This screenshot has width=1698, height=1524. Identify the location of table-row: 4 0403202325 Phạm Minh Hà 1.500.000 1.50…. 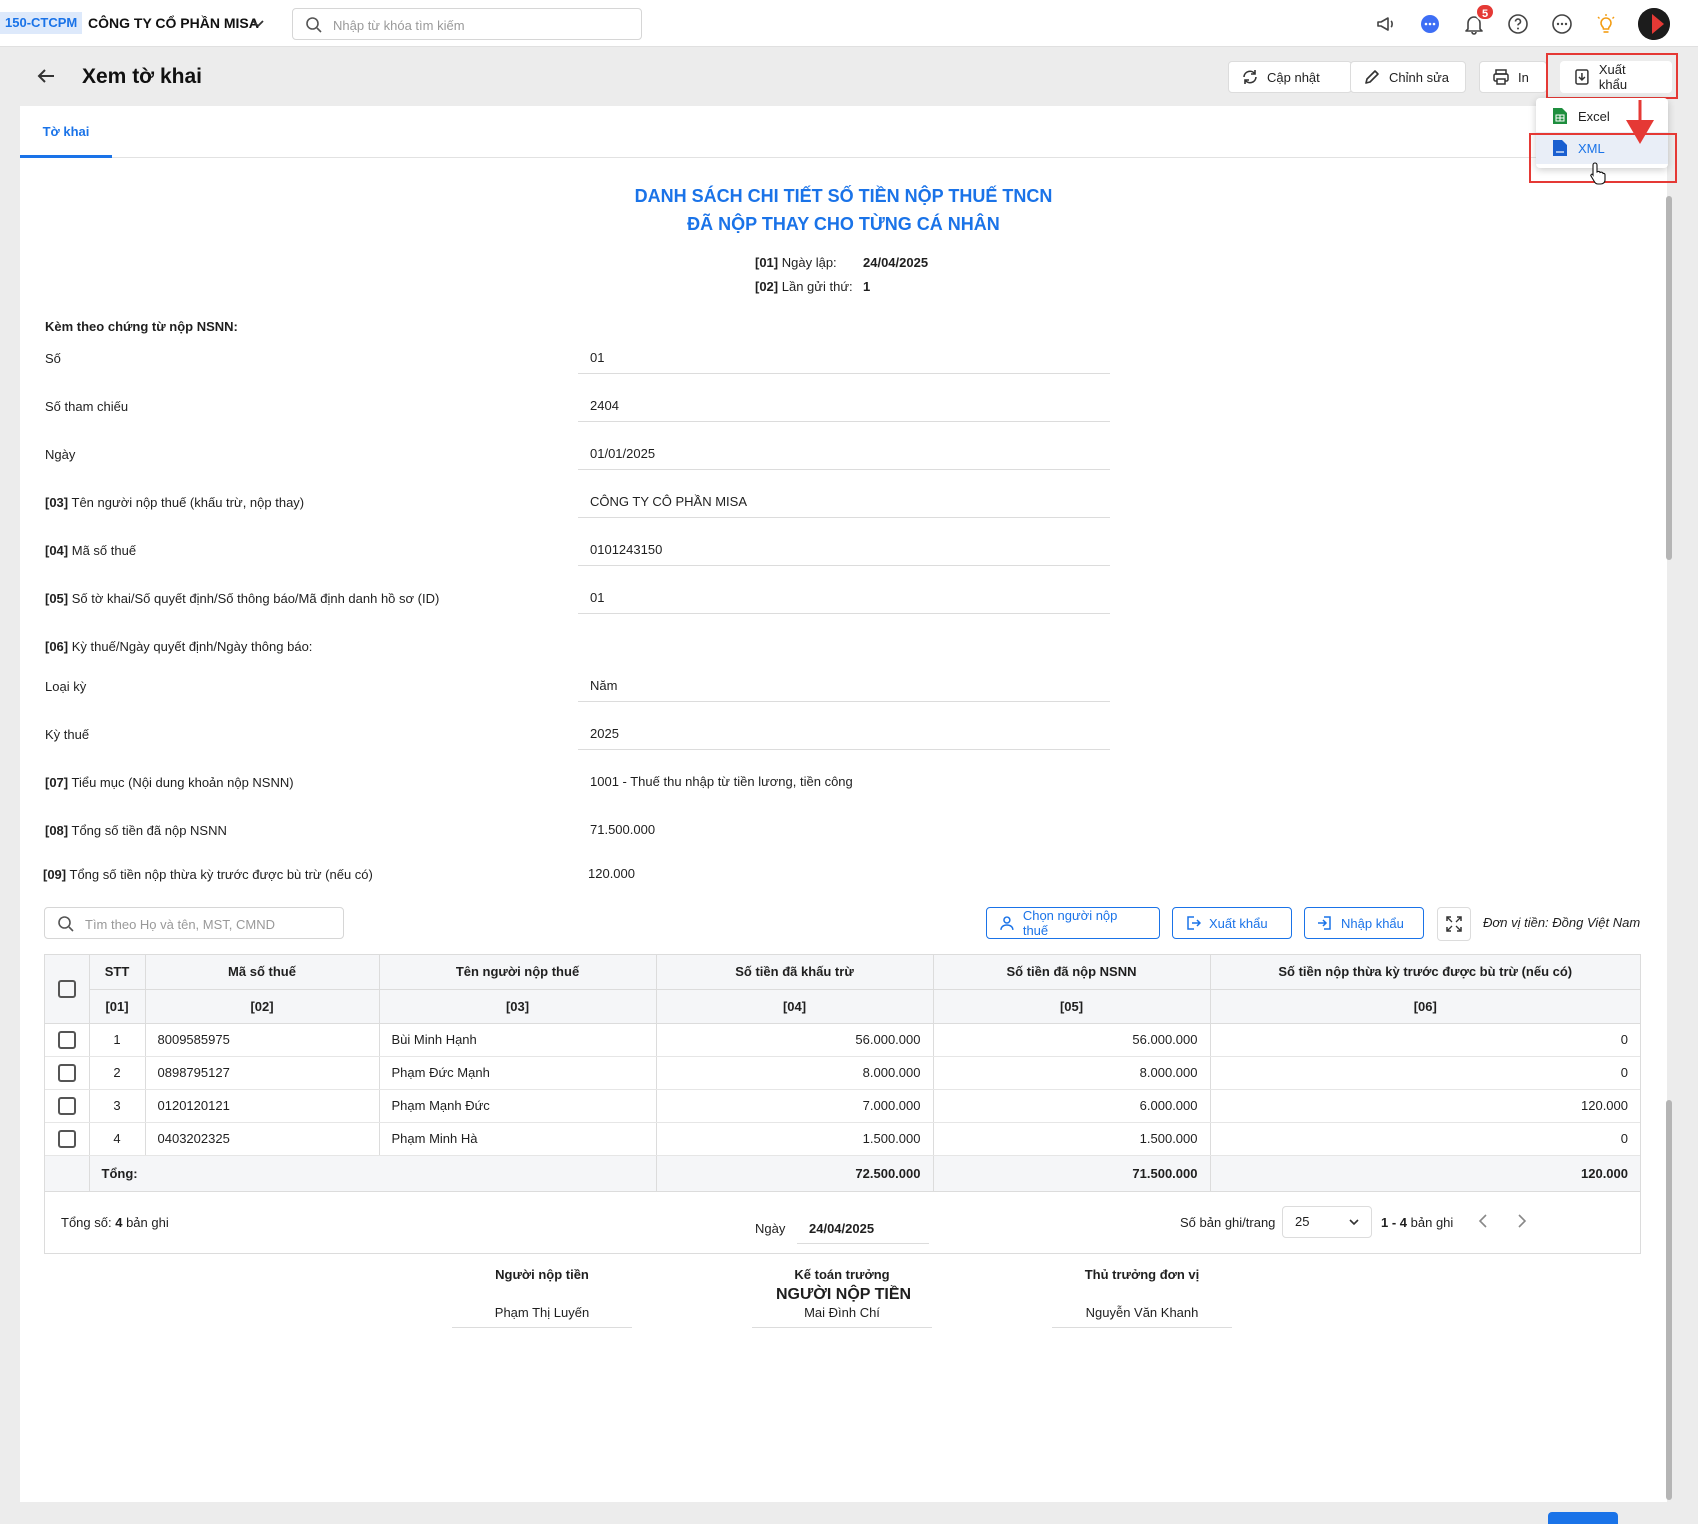
(842, 1139).